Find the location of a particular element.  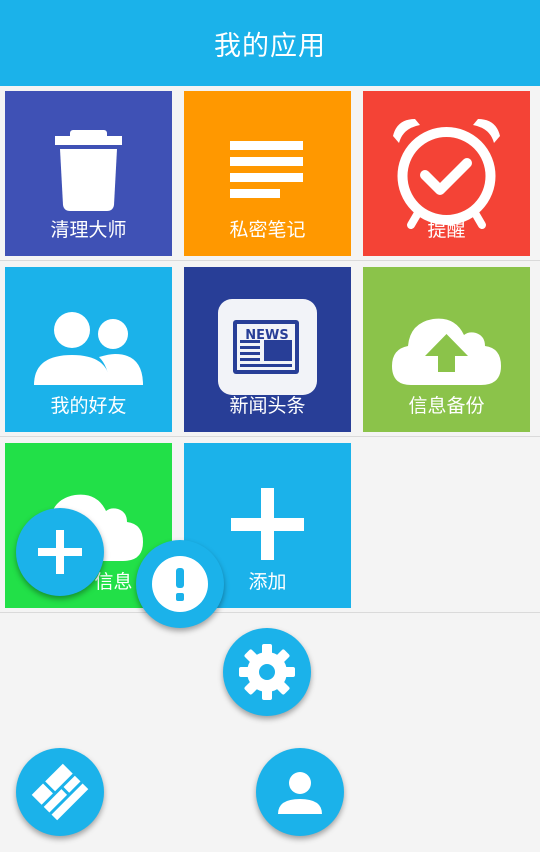

tile-private-notes: 私密笔记 is located at coordinates (267, 173).